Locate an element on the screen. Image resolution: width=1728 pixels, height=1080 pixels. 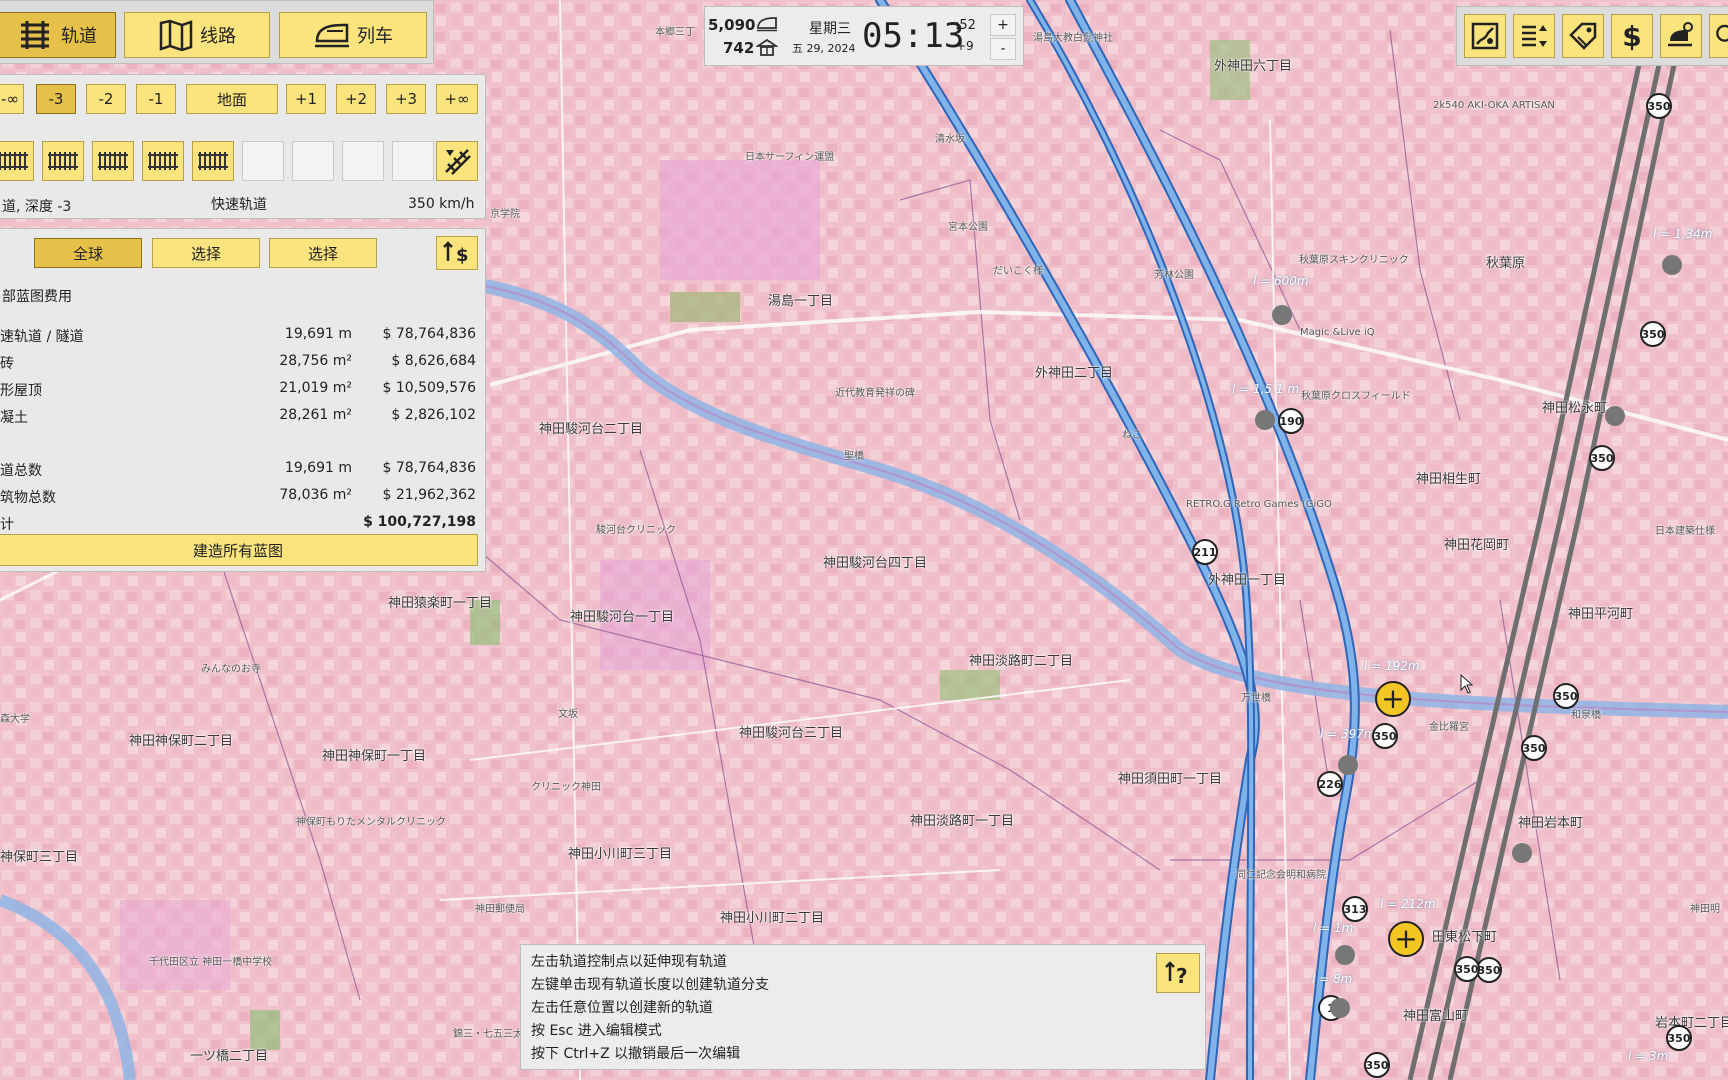
track-segment-icon is located at coordinates (14, 161).